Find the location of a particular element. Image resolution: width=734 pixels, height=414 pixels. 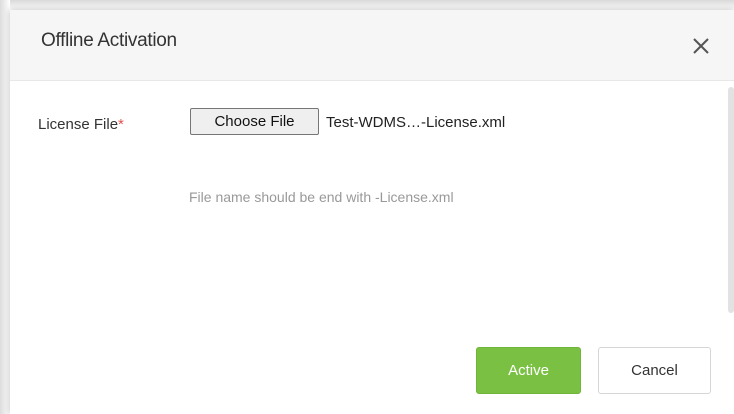

close-icon is located at coordinates (701, 46).